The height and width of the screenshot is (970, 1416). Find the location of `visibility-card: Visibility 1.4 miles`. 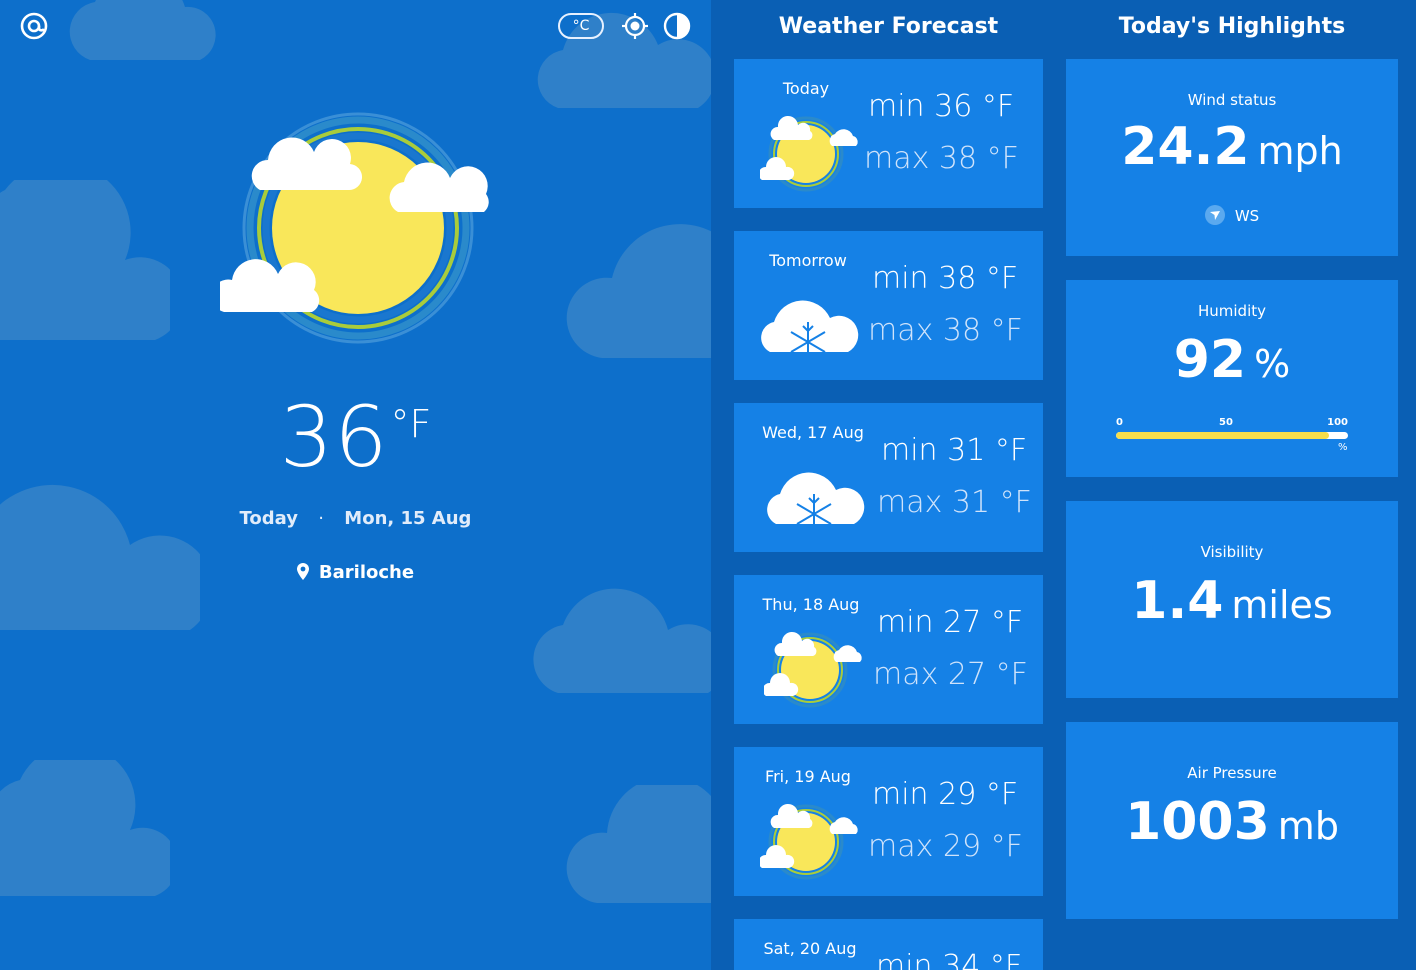

visibility-card: Visibility 1.4 miles is located at coordinates (1232, 599).